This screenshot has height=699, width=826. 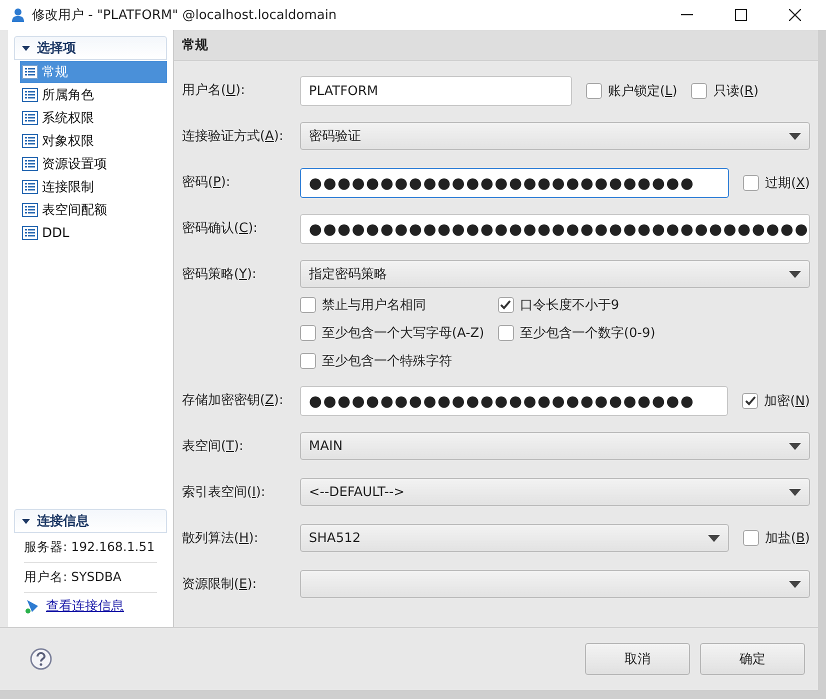 I want to click on dialog-button: 确定, so click(x=752, y=659).